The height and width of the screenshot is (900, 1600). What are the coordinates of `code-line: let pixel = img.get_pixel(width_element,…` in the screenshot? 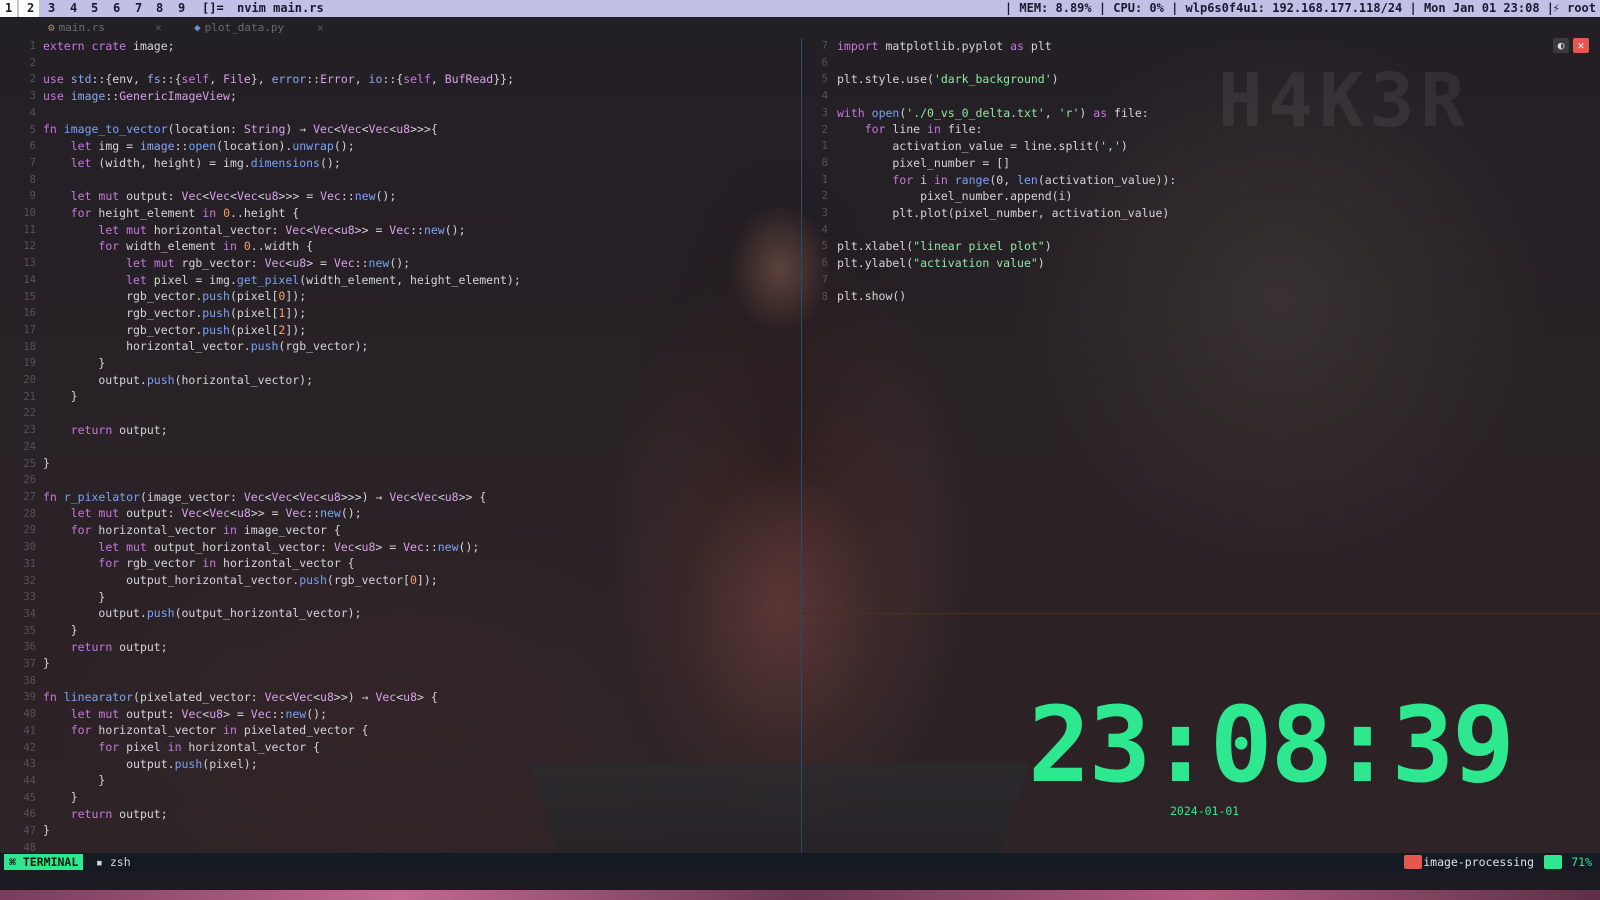 It's located at (418, 280).